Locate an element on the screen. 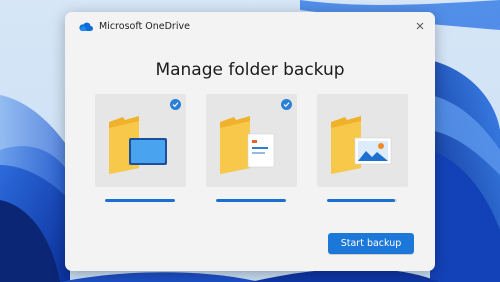 Image resolution: width=500 pixels, height=282 pixels. close-icon is located at coordinates (420, 26).